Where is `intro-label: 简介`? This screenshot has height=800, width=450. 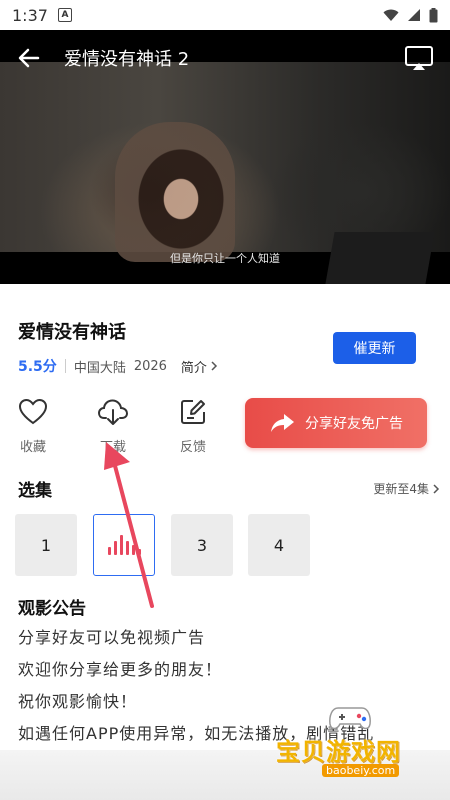
intro-label: 简介 is located at coordinates (193, 368).